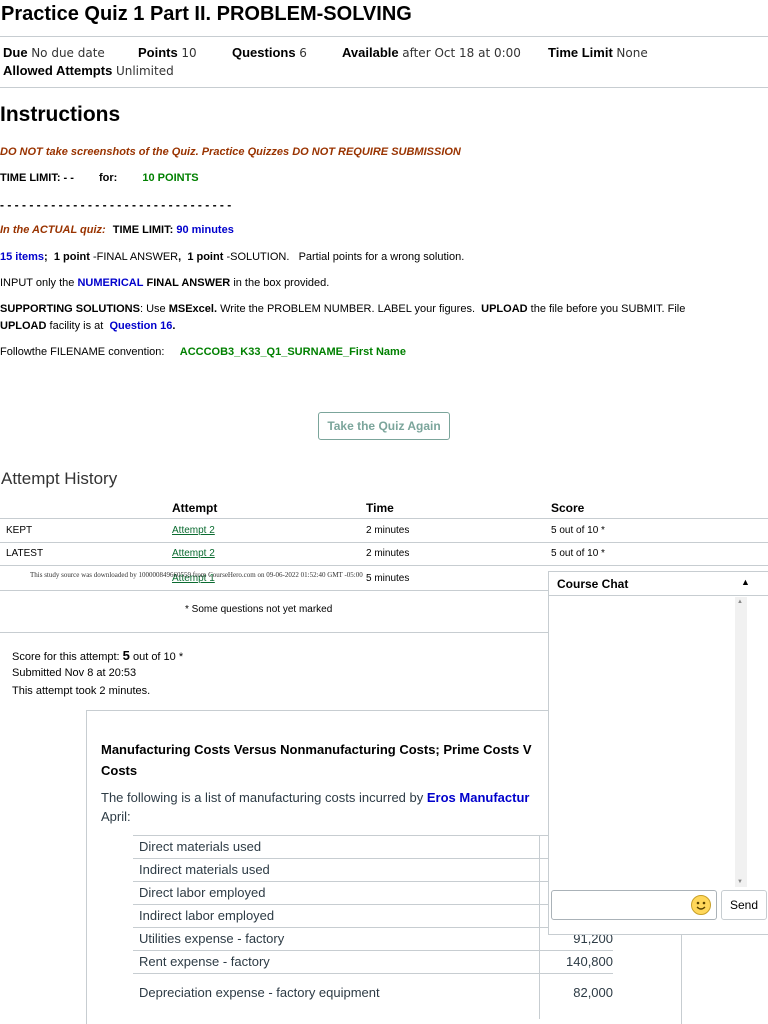 This screenshot has width=768, height=1024. I want to click on due-value: No due date, so click(68, 53).